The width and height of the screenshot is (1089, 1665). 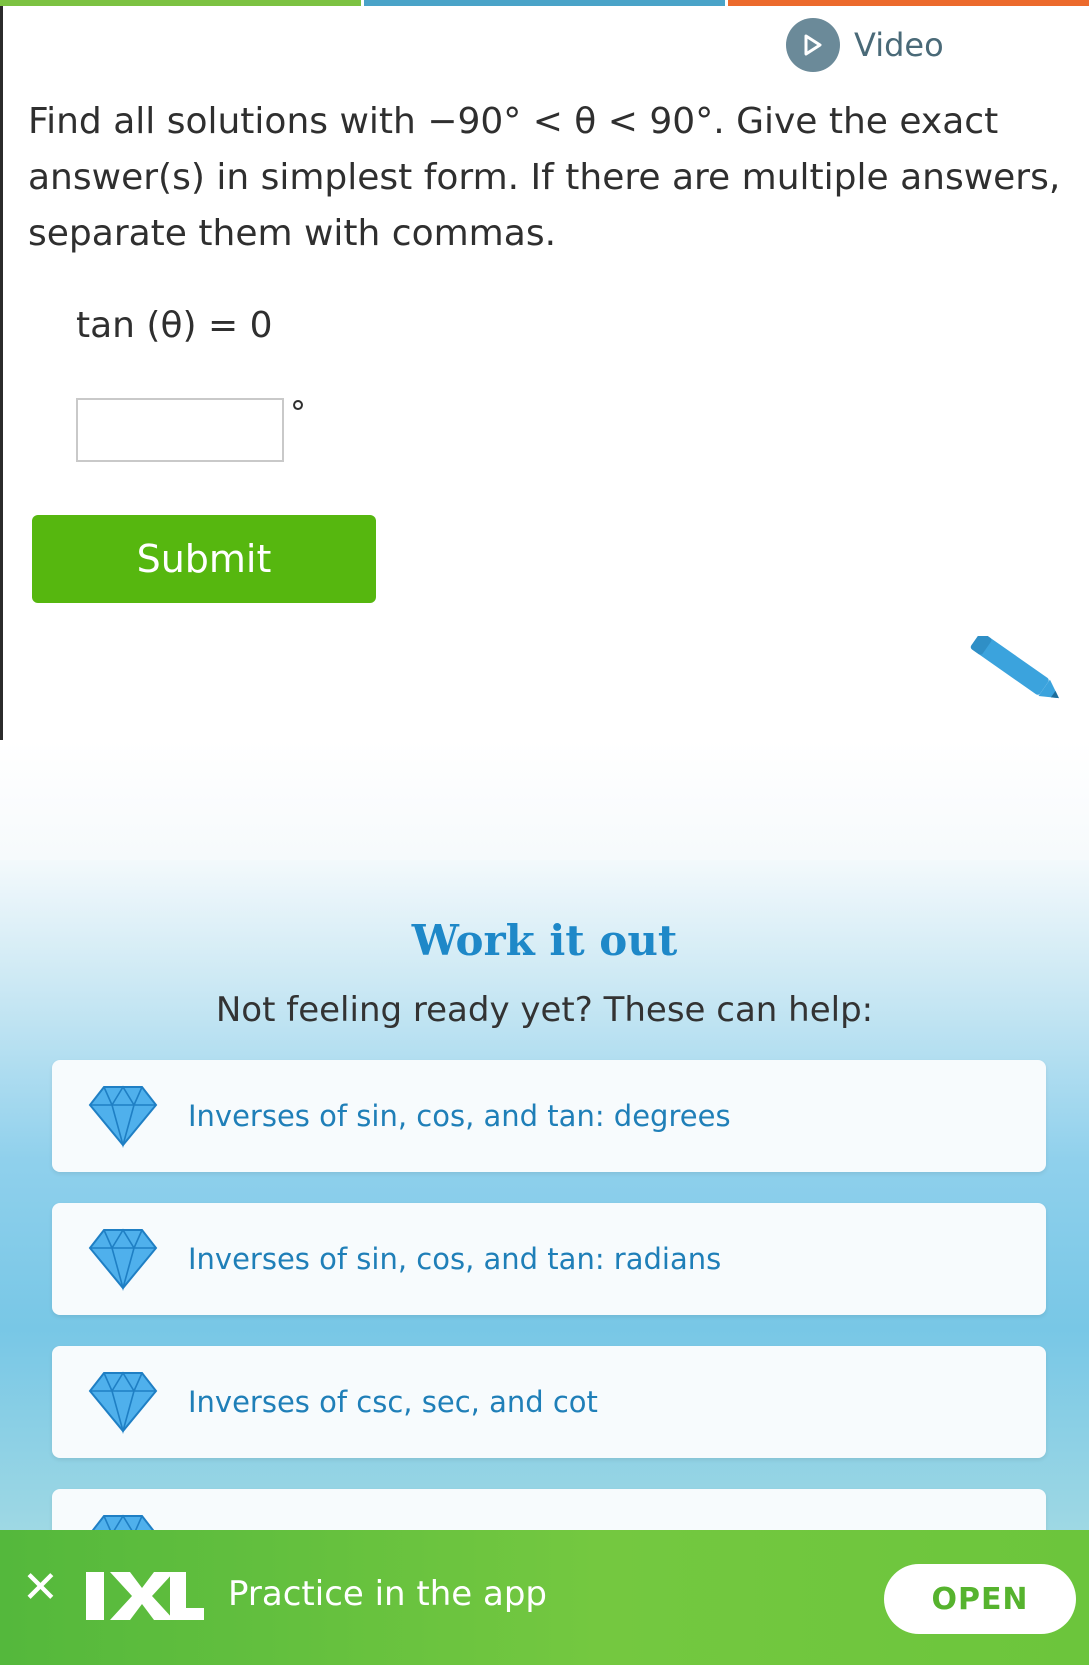 I want to click on skill-label: Inverses of sin, cos, and tan: radians, so click(x=455, y=1259).